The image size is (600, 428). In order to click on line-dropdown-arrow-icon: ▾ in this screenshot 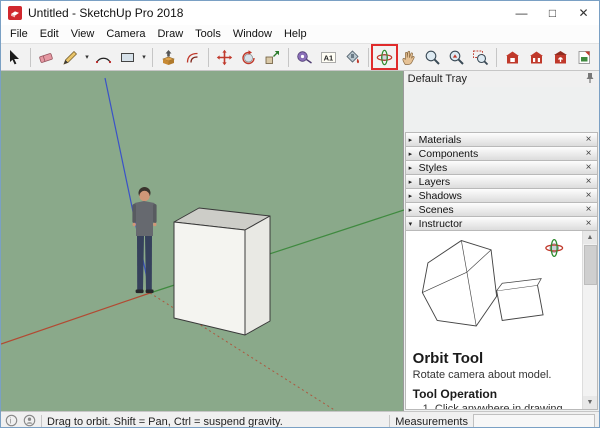, I will do `click(87, 57)`.